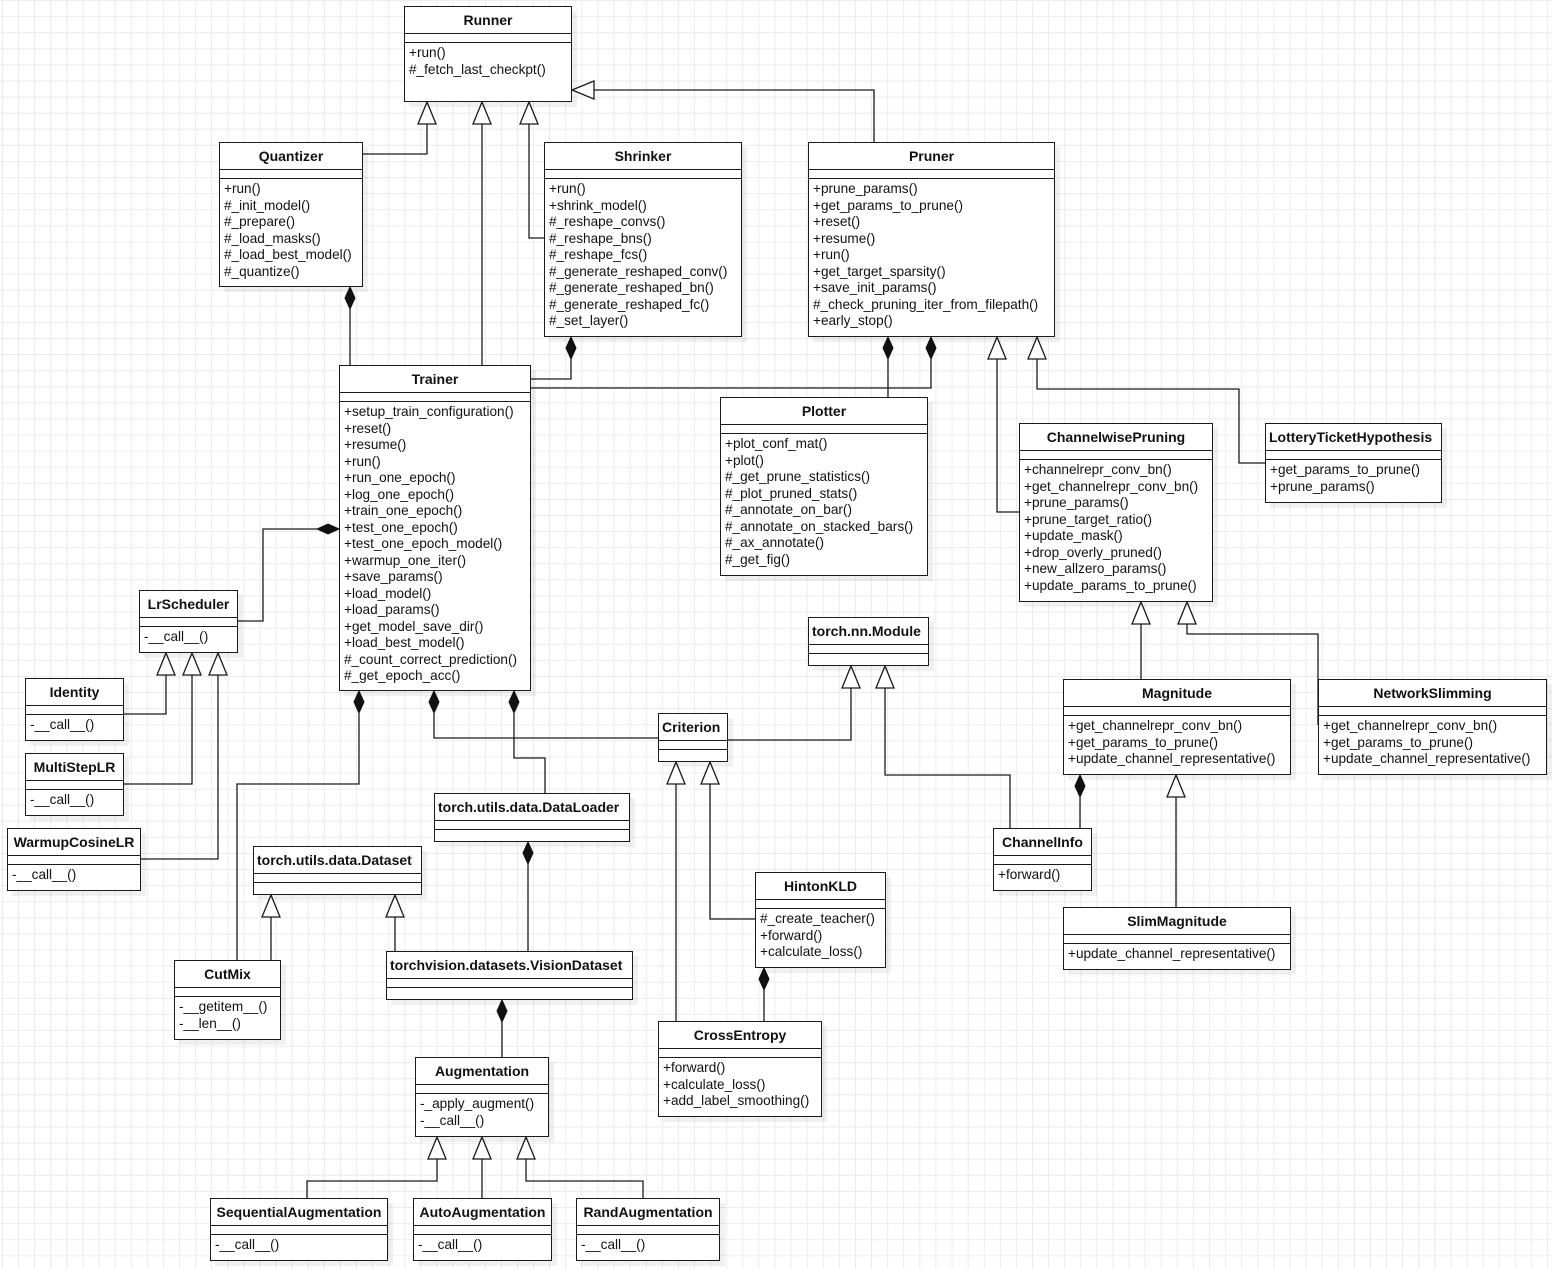 This screenshot has height=1269, width=1552. Describe the element at coordinates (853, 320) in the screenshot. I see `method-item: +early_stop()` at that location.